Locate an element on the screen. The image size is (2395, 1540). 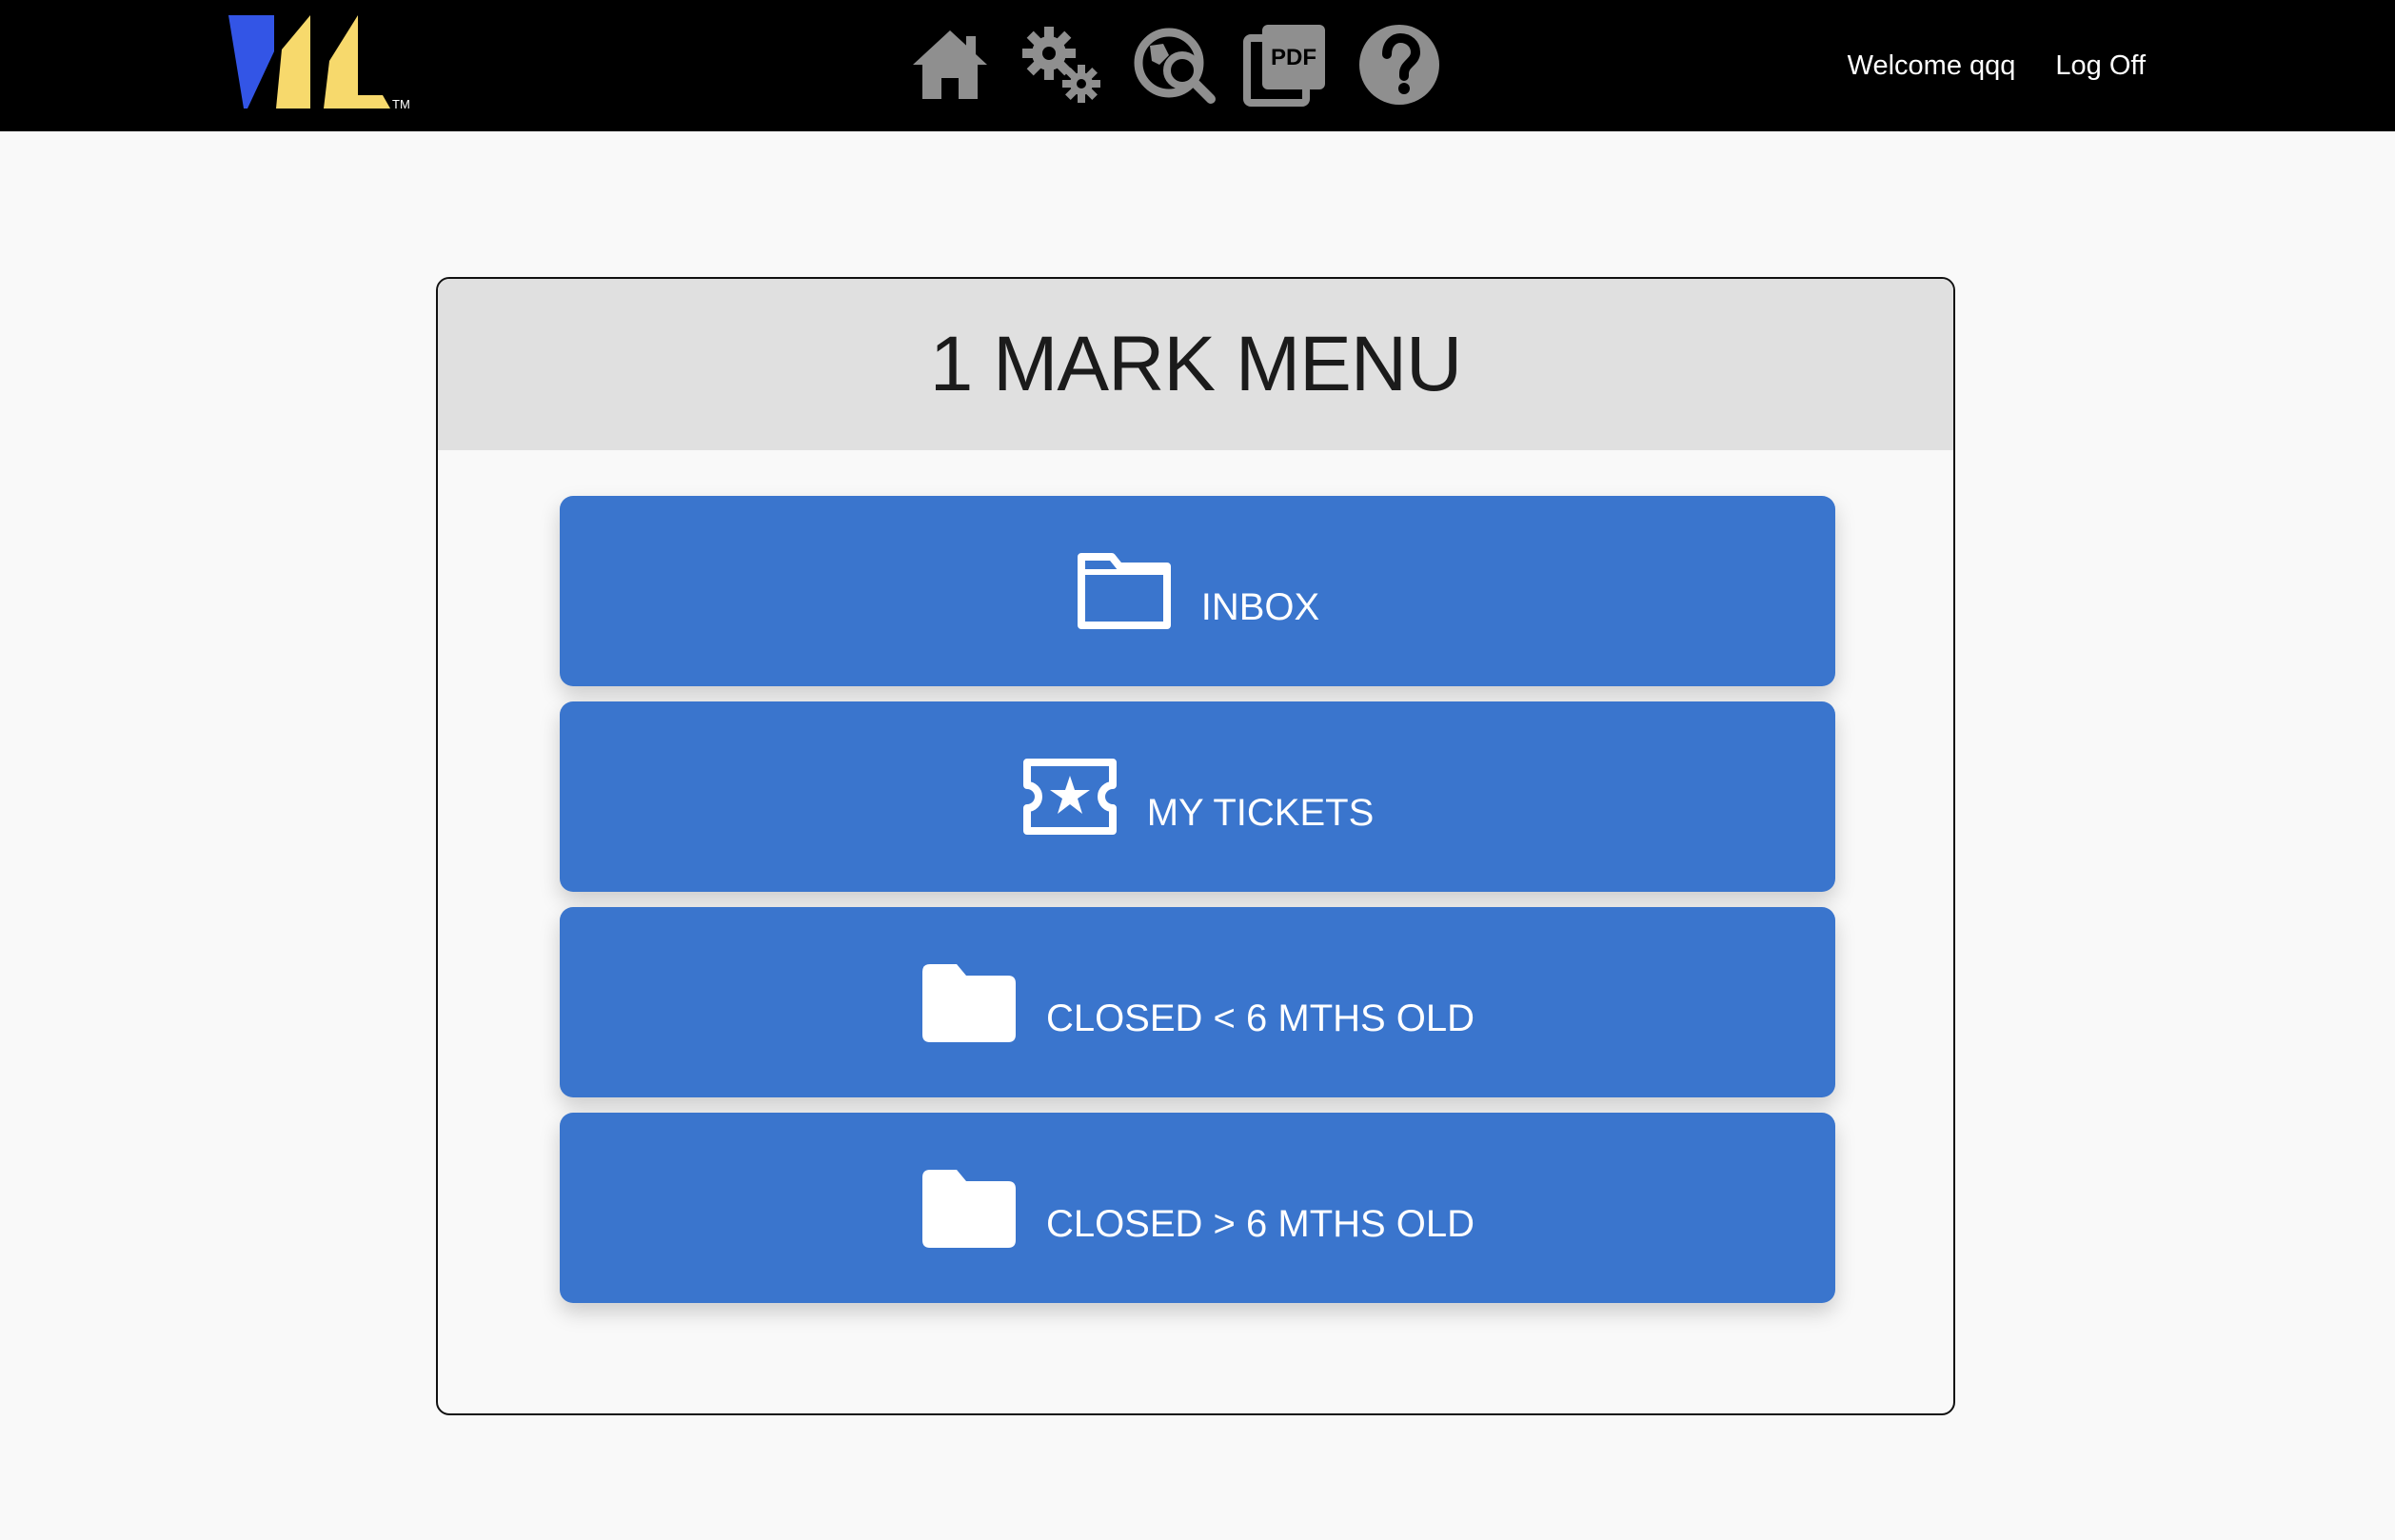
ticket-star-icon is located at coordinates (1069, 797).